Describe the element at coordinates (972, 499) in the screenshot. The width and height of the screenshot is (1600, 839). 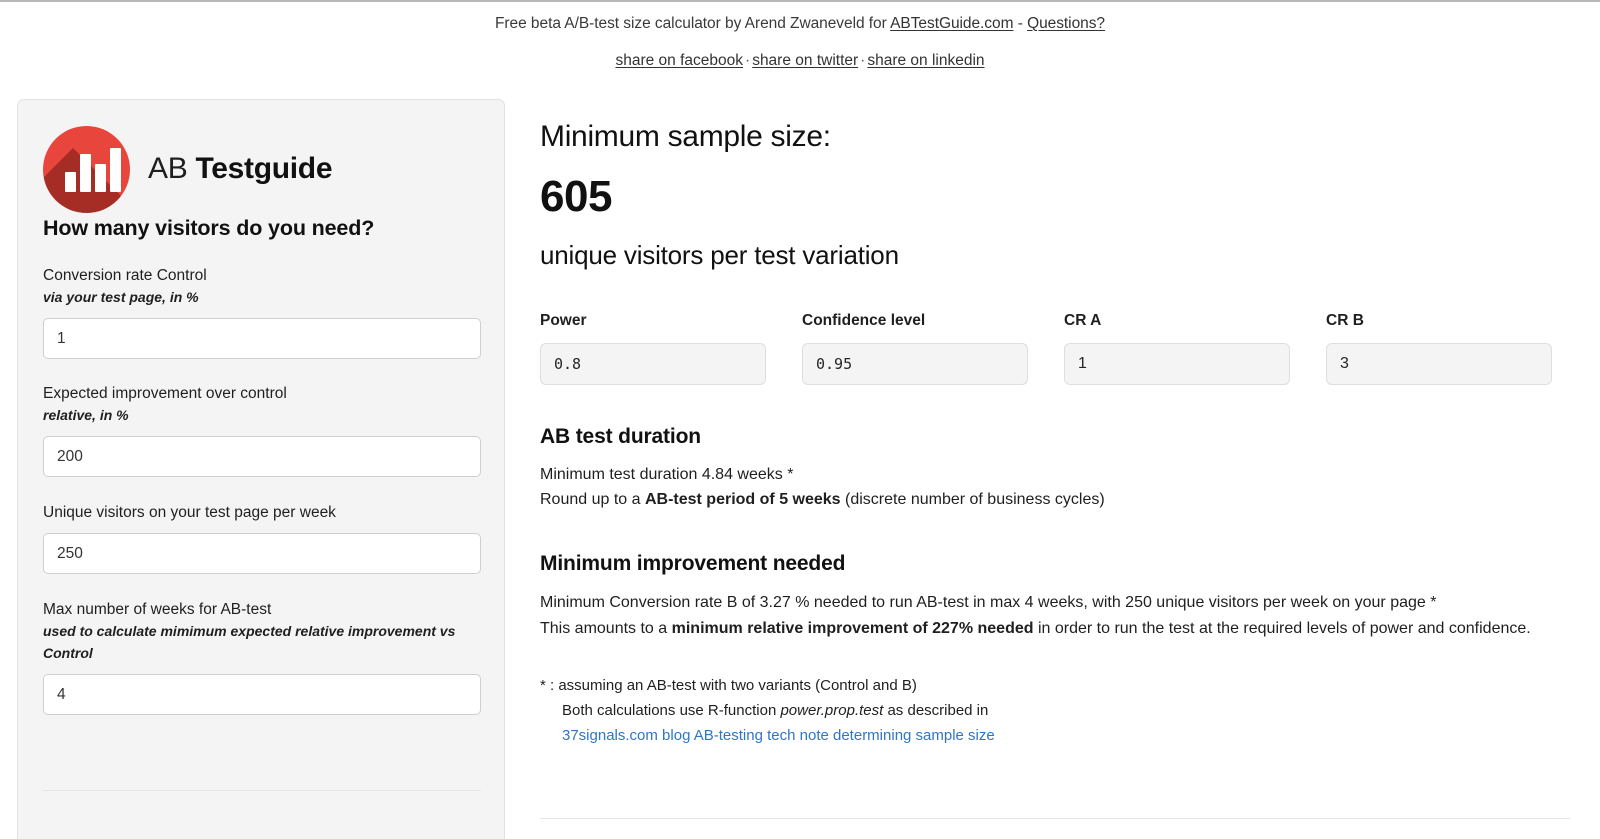
I see `duration-line2-post: (discrete number of business cycles)` at that location.